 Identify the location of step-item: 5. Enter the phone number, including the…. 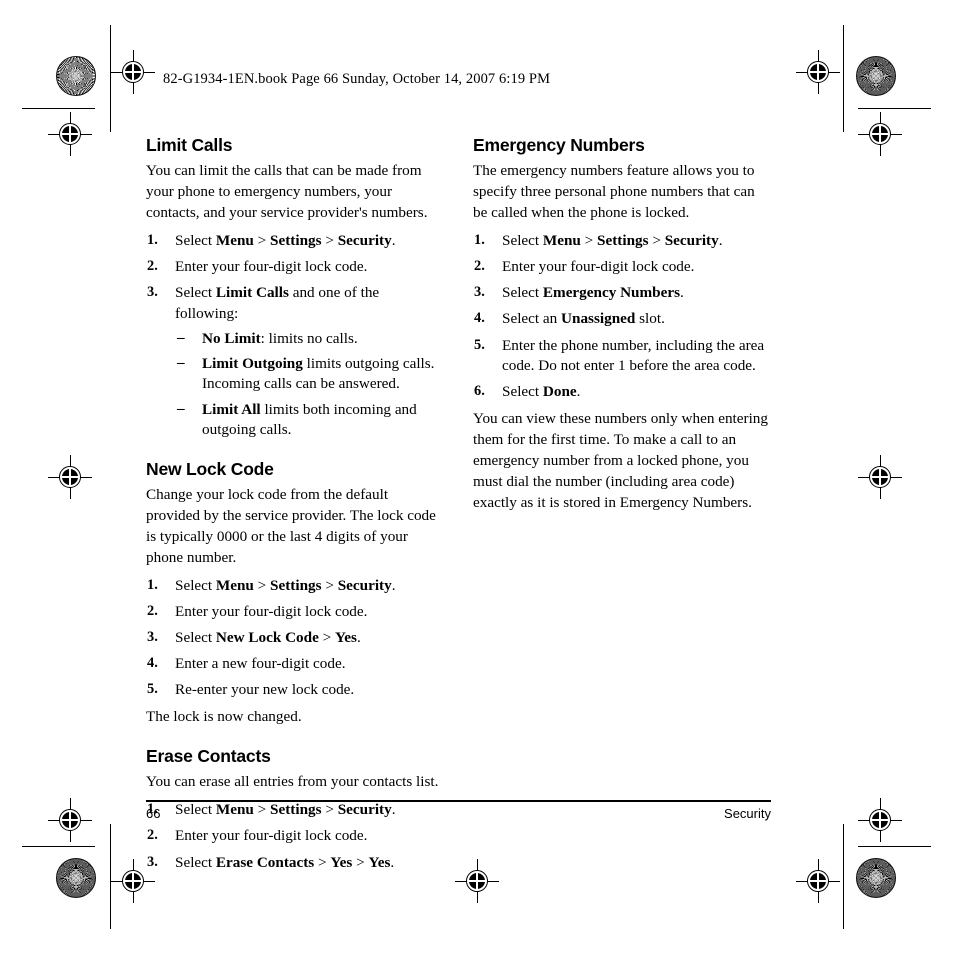
(622, 356).